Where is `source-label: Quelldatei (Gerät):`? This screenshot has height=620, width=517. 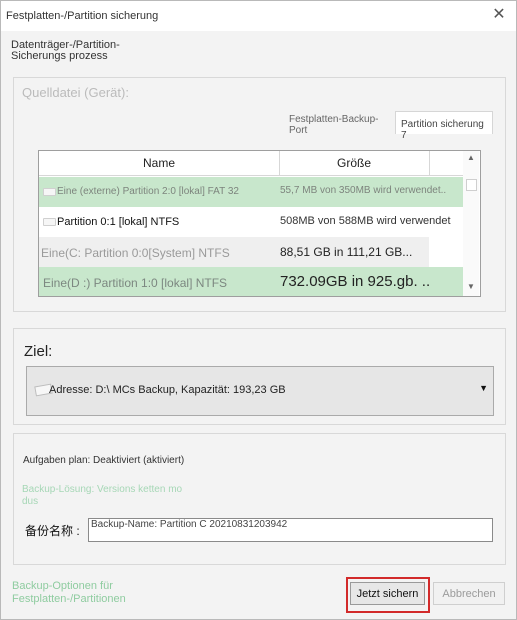
source-label: Quelldatei (Gerät): is located at coordinates (75, 92).